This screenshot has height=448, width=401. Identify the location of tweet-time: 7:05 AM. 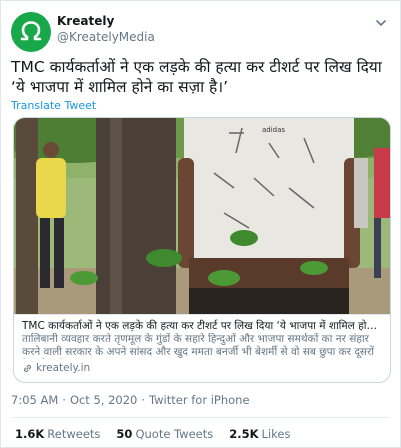
(34, 400).